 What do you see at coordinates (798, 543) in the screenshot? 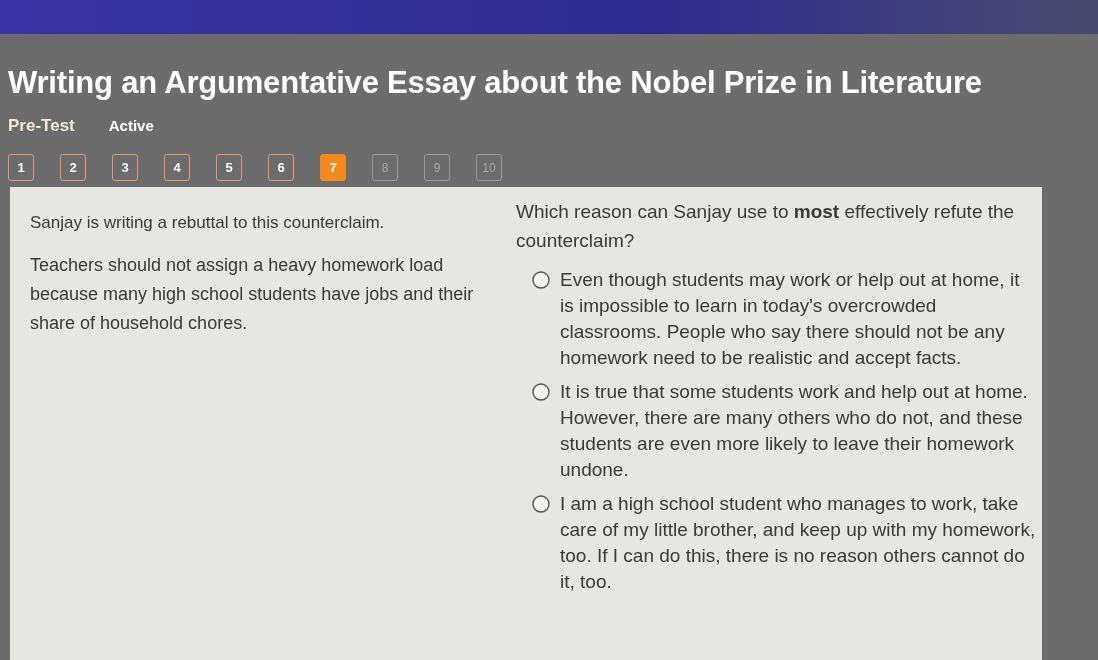
I see `answer-option-text: I am a high school student who manages to work, take care of my little brother, and keep up with my homework, too. If I can do this, there is no reason others cannot do it, too.` at bounding box center [798, 543].